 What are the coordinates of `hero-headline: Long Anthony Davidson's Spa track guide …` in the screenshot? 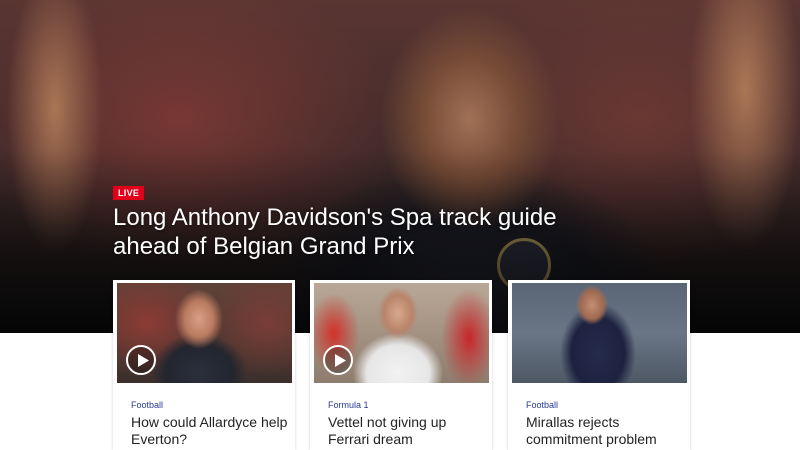 It's located at (353, 232).